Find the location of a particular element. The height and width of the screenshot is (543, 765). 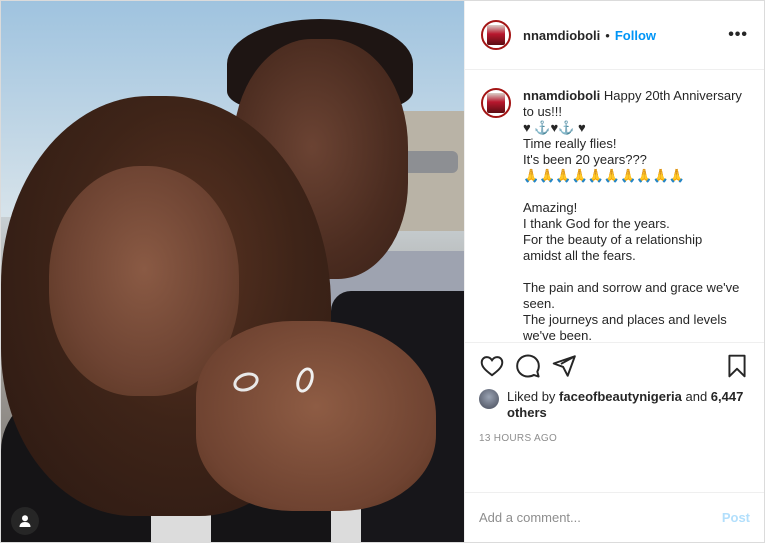

post-comment-button: Post is located at coordinates (736, 517).